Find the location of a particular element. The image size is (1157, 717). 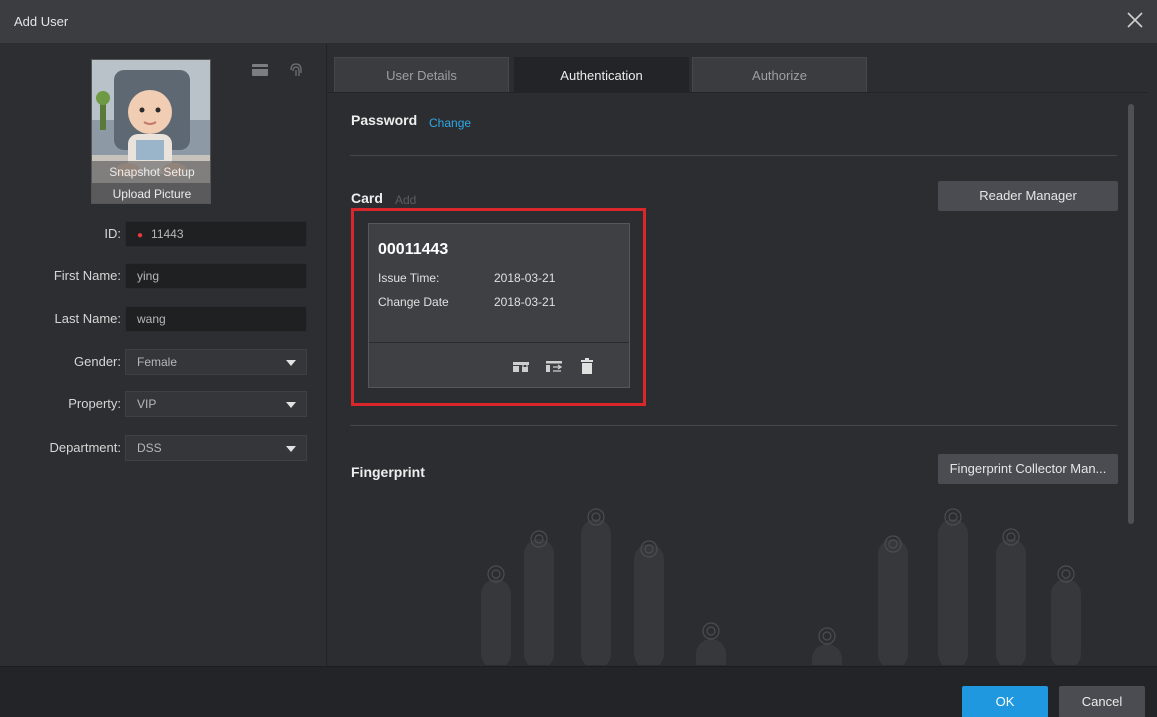

property-select: VIP is located at coordinates (216, 404).